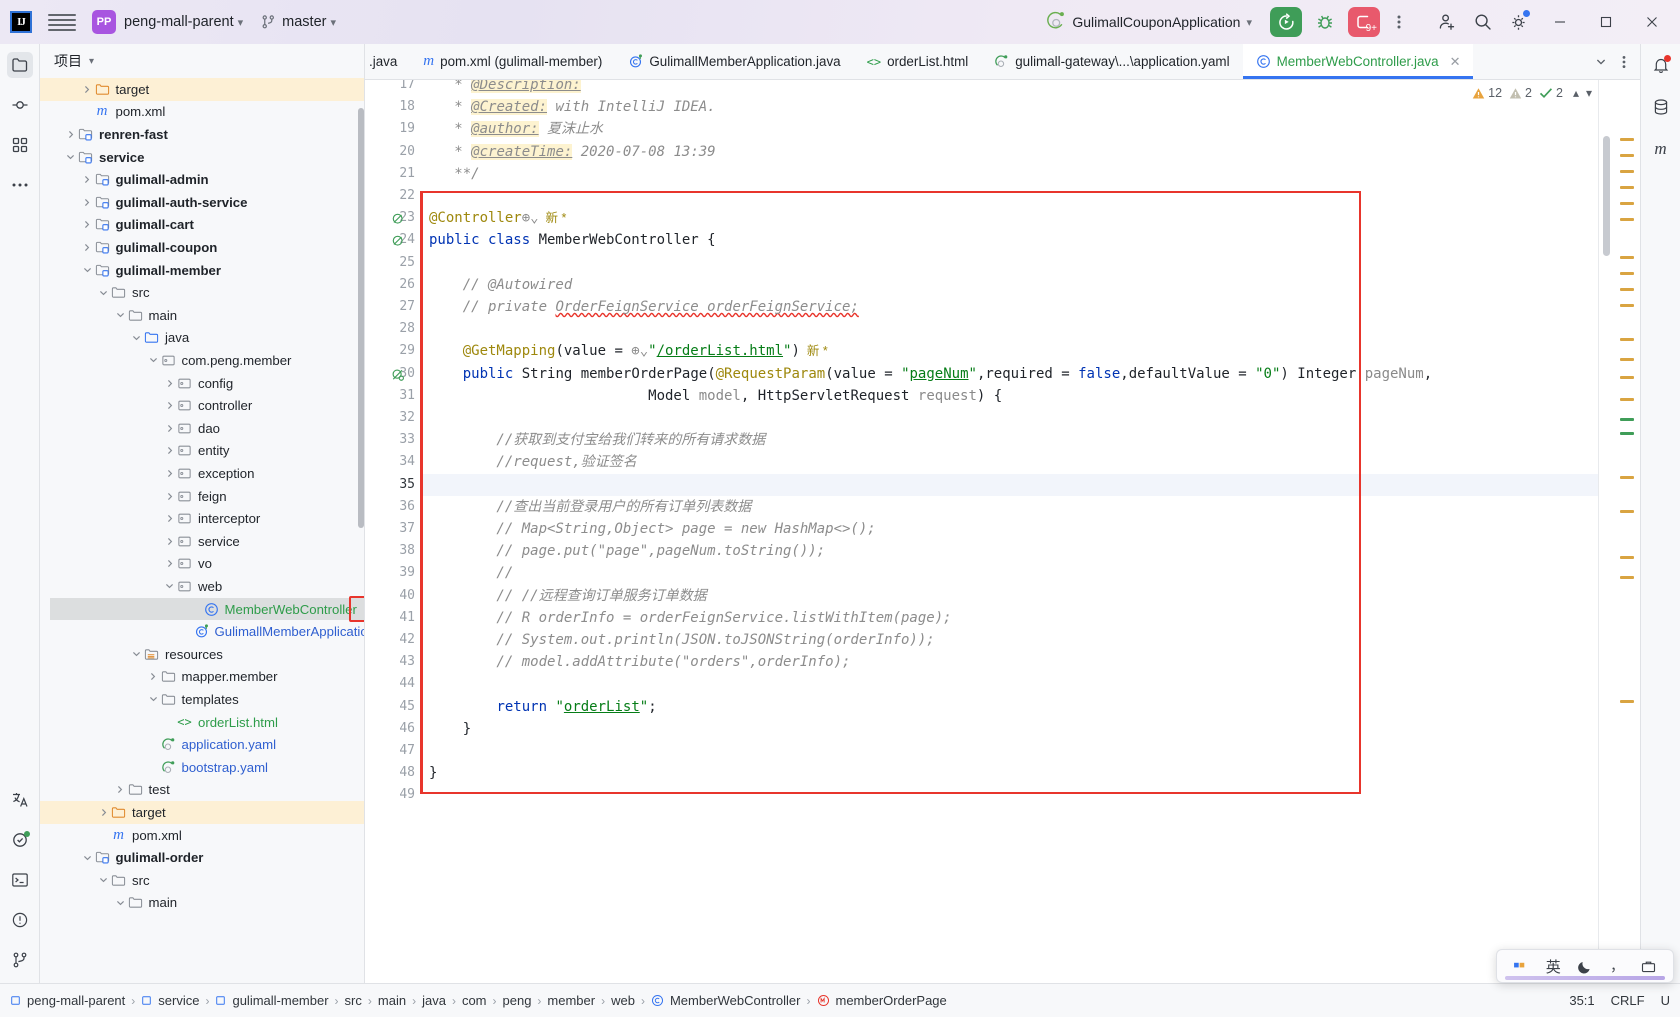 The width and height of the screenshot is (1680, 1017). What do you see at coordinates (571, 1000) in the screenshot?
I see `breadcrumb-item-member: member` at bounding box center [571, 1000].